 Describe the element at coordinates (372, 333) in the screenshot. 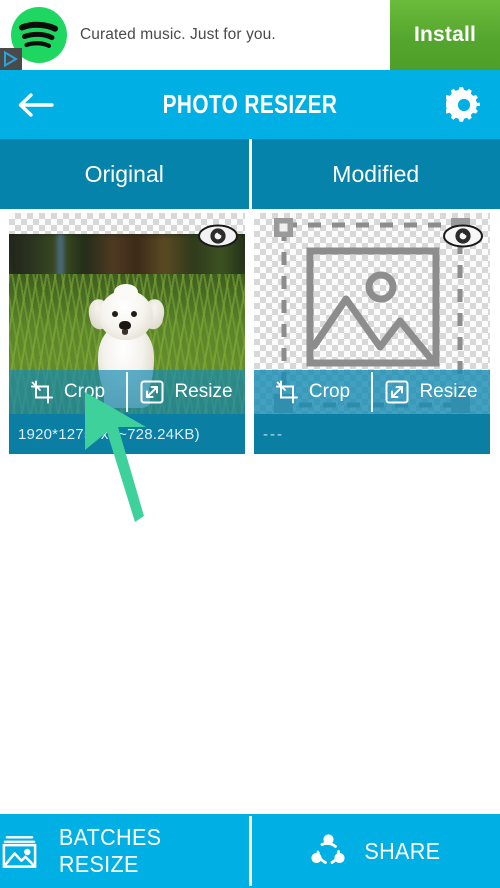

I see `modified-image-card: Crop Resize ---` at that location.